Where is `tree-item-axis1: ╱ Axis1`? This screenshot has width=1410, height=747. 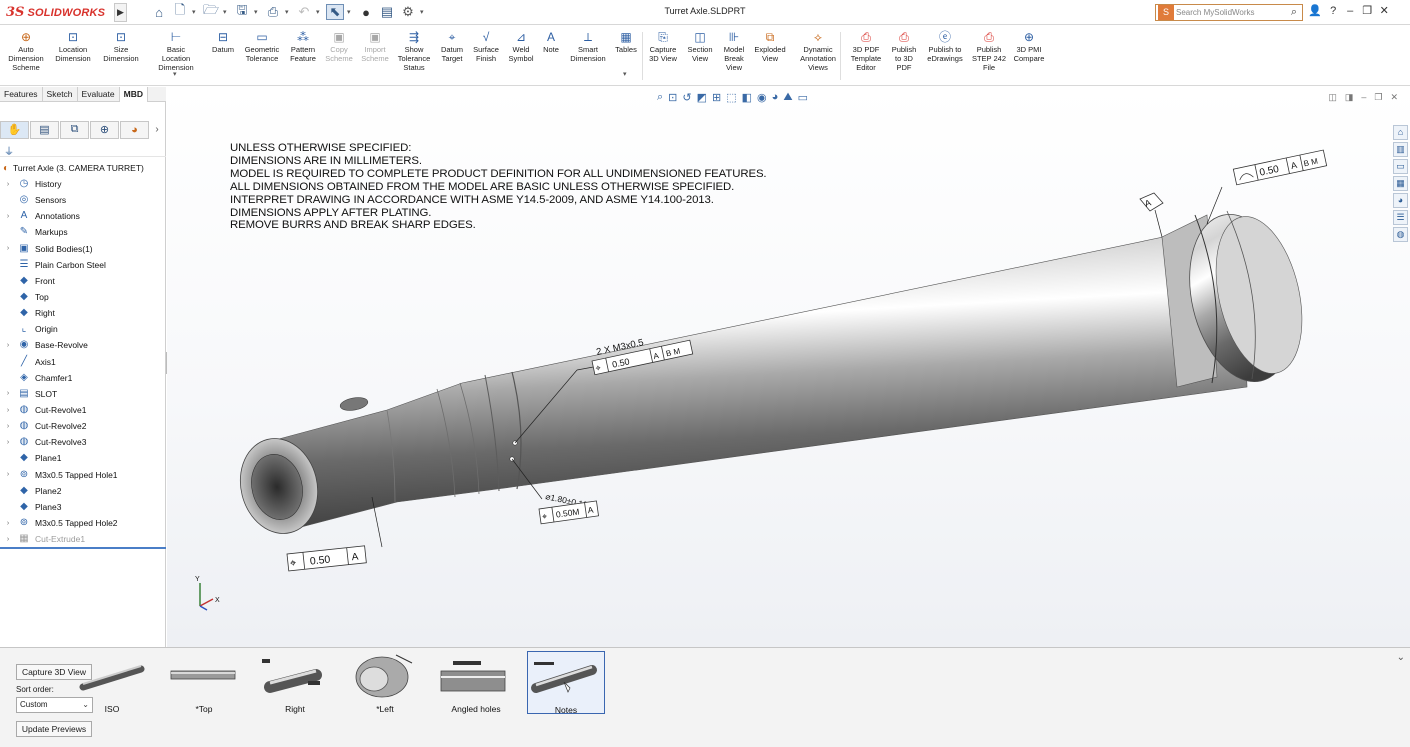 tree-item-axis1: ╱ Axis1 is located at coordinates (83, 362).